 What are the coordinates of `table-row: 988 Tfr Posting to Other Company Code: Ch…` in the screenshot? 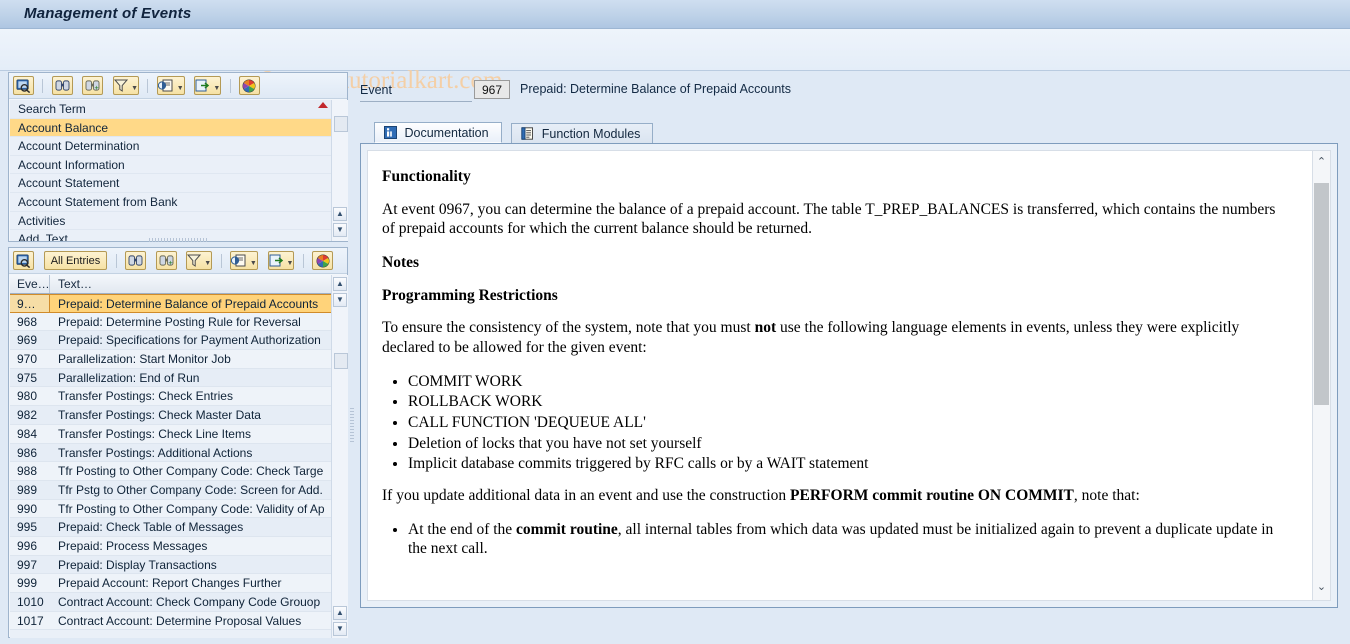 It's located at (179, 471).